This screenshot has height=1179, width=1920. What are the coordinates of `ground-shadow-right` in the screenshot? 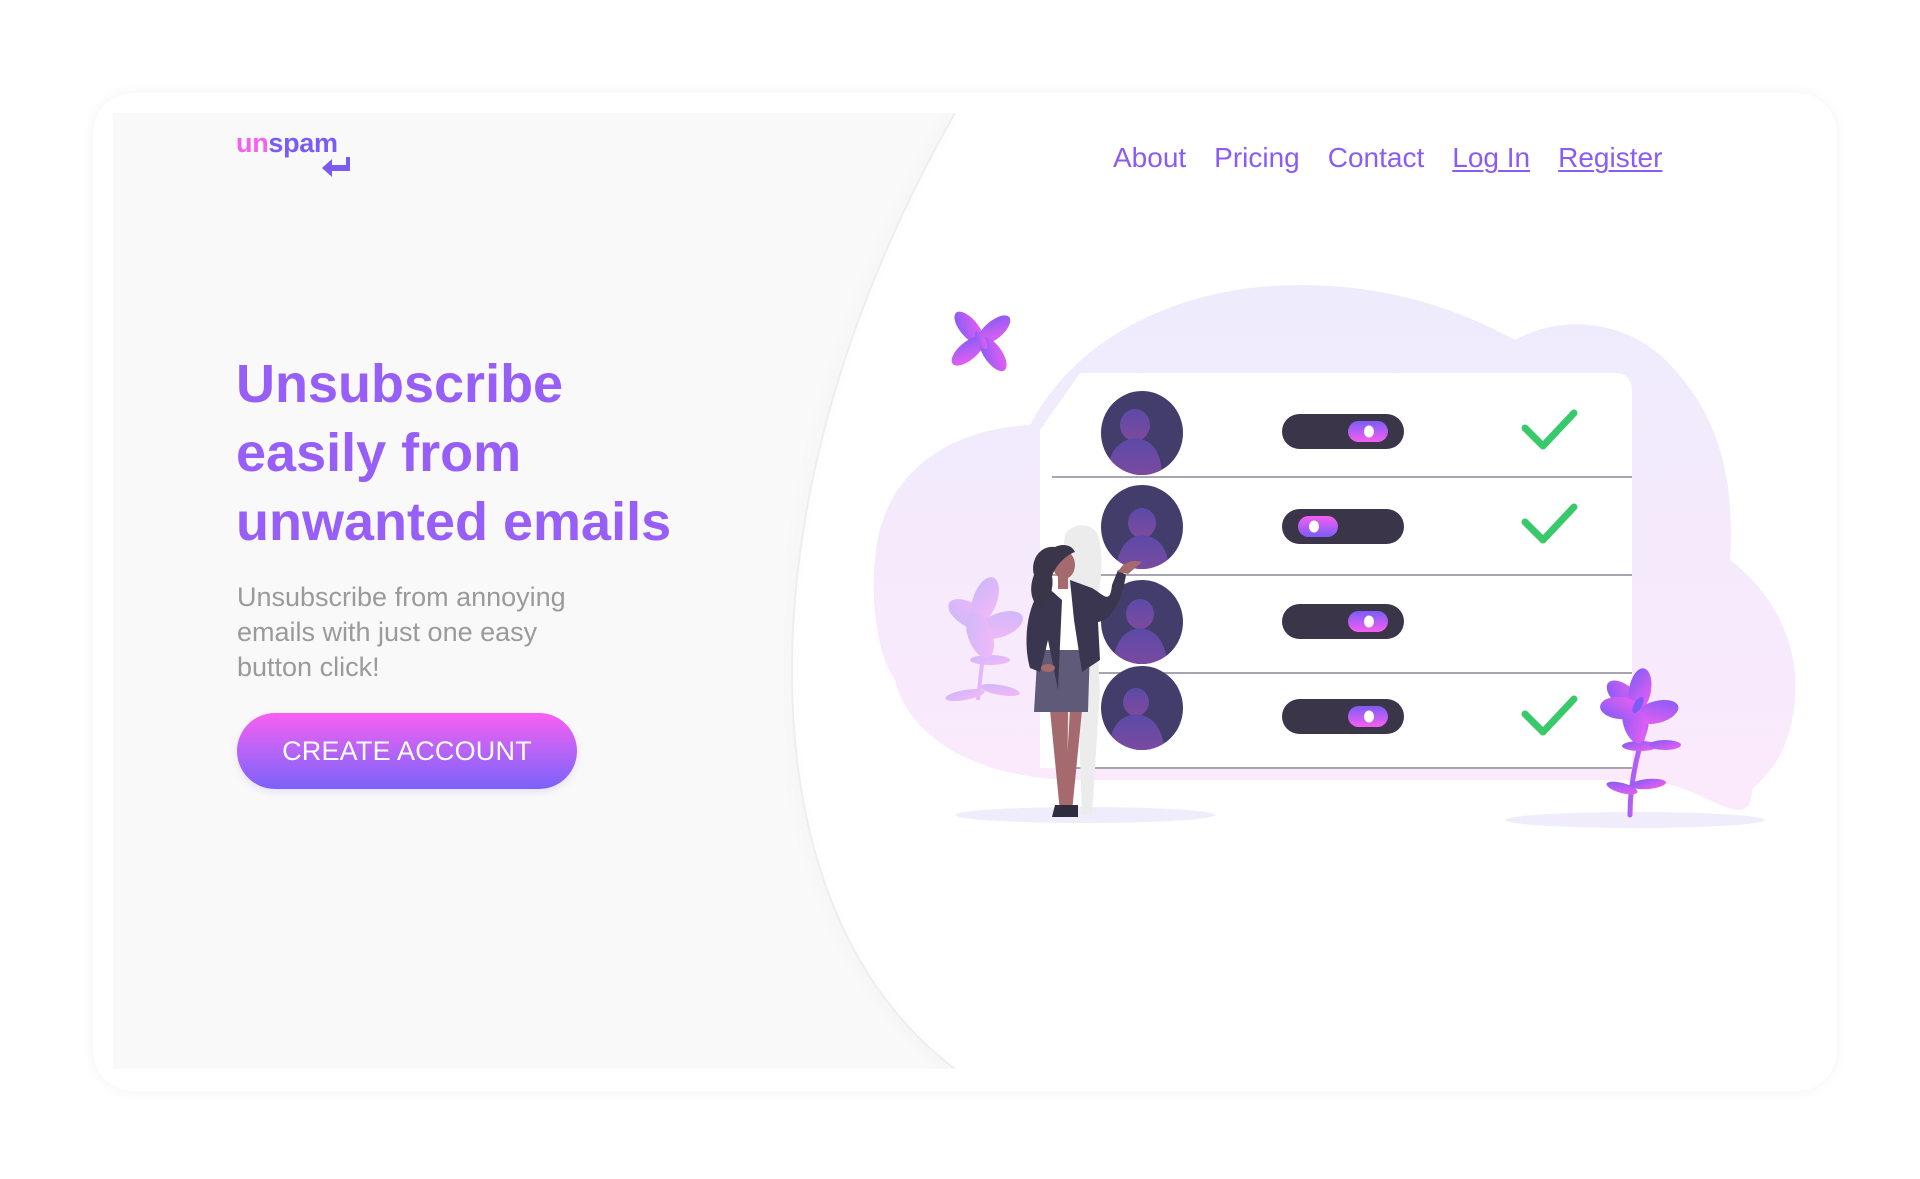 It's located at (1635, 820).